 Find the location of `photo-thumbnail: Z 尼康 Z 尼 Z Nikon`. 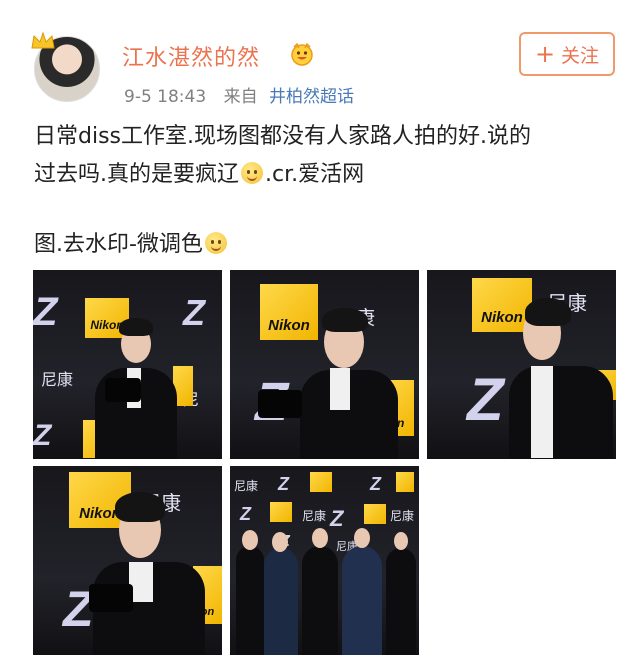

photo-thumbnail: Z 尼康 Z 尼 Z Nikon is located at coordinates (127, 364).